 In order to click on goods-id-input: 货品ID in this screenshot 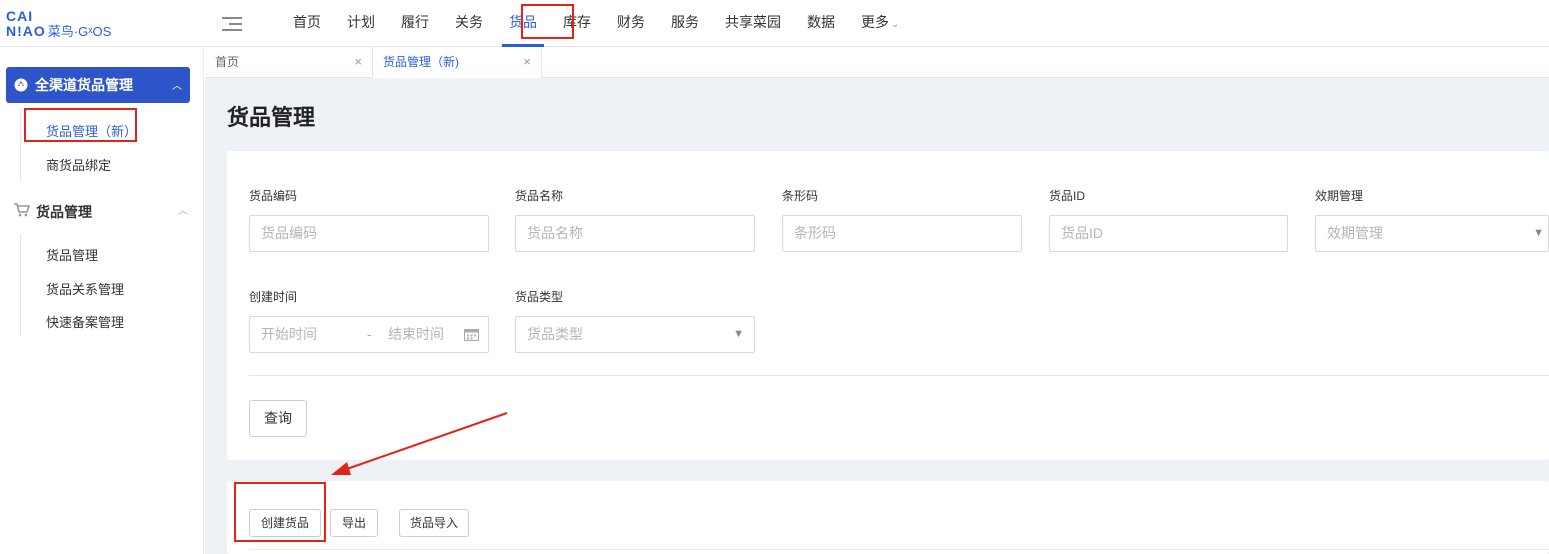, I will do `click(1168, 233)`.